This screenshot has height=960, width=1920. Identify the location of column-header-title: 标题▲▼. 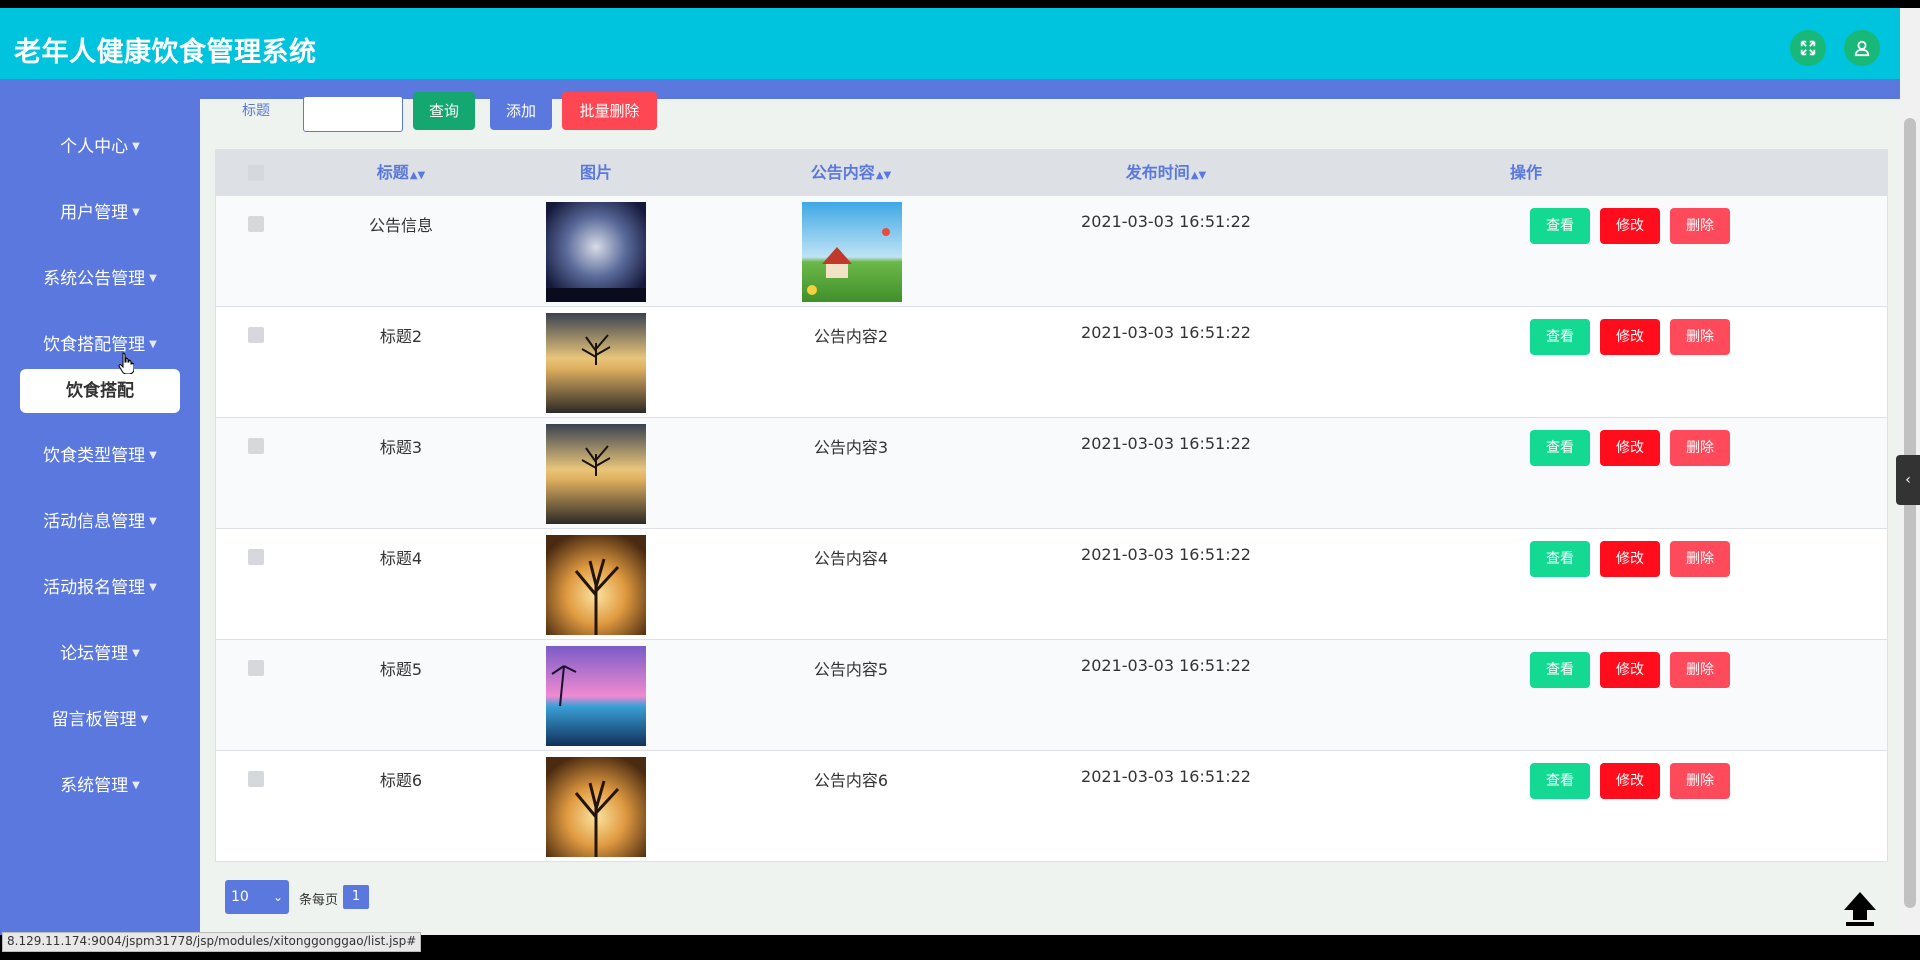
(401, 172).